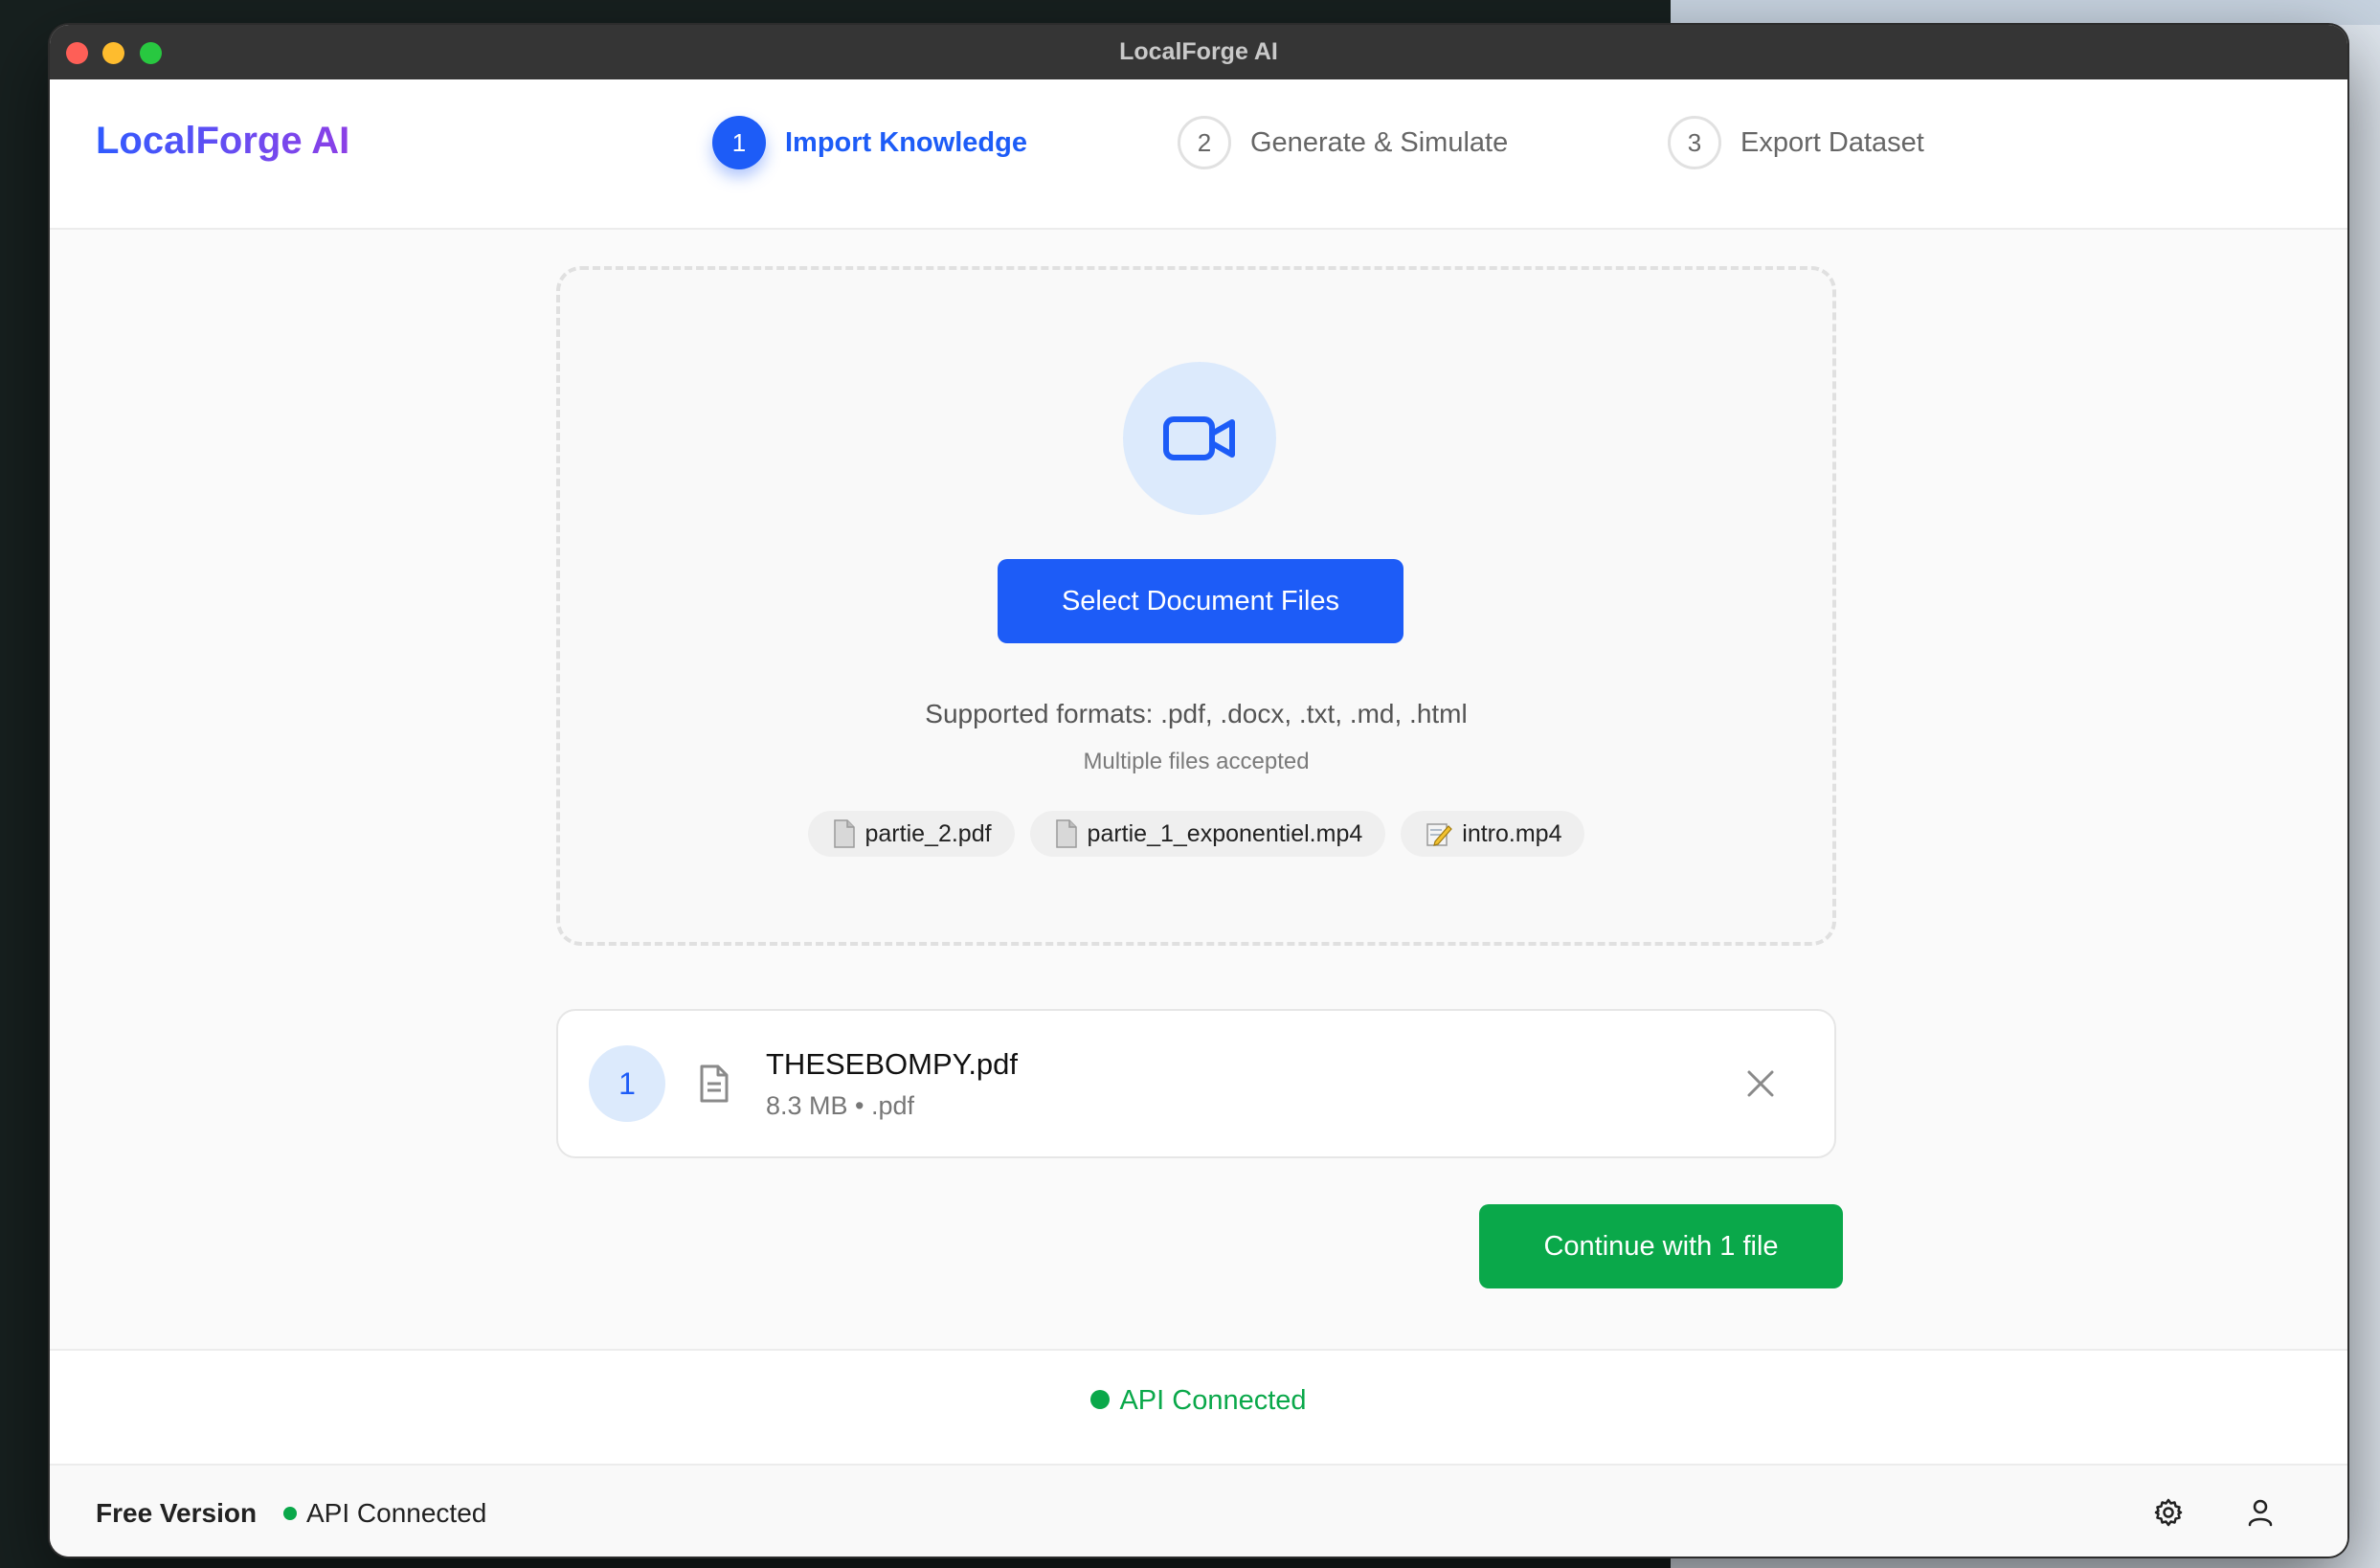 Image resolution: width=2380 pixels, height=1568 pixels. I want to click on recent-file-name: partie_1_exponentiel.mp4, so click(1225, 833).